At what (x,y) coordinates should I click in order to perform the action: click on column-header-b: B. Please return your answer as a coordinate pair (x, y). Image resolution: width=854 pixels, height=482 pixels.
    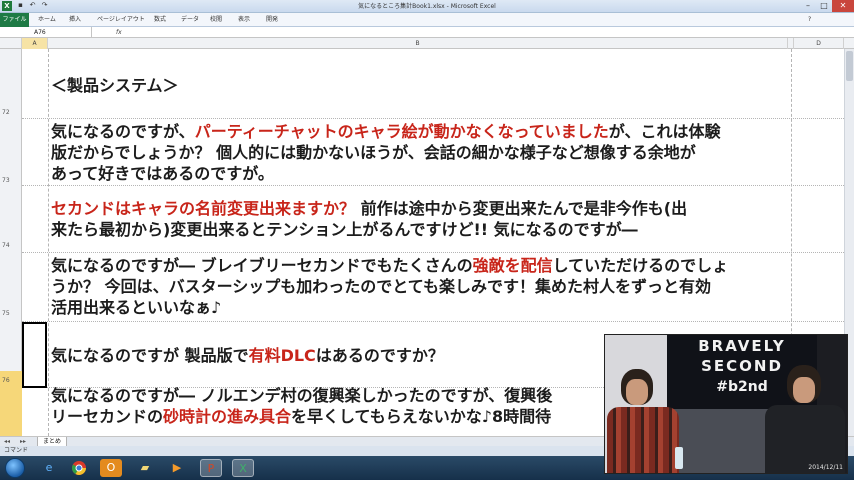
    Looking at the image, I should click on (418, 43).